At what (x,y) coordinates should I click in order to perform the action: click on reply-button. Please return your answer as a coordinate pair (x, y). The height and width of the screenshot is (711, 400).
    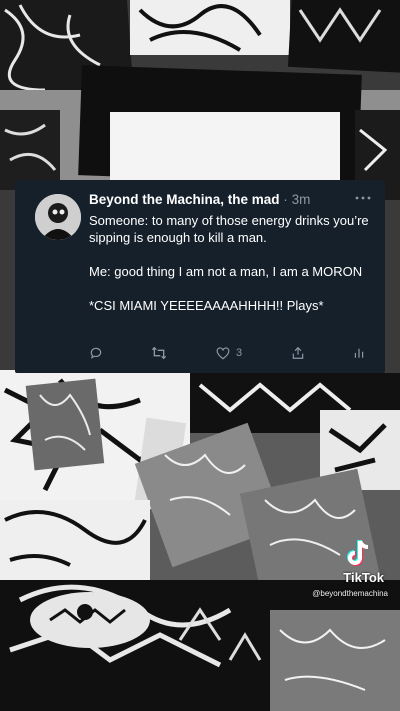
    Looking at the image, I should click on (96, 353).